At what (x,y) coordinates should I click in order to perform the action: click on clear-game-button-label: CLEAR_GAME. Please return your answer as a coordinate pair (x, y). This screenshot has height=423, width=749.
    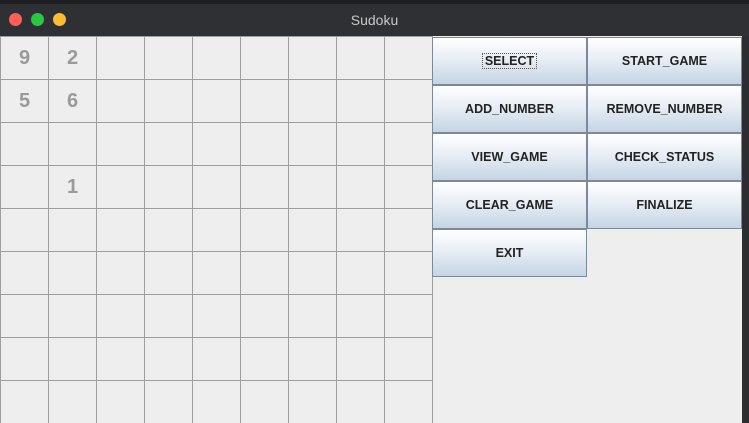
    Looking at the image, I should click on (509, 205).